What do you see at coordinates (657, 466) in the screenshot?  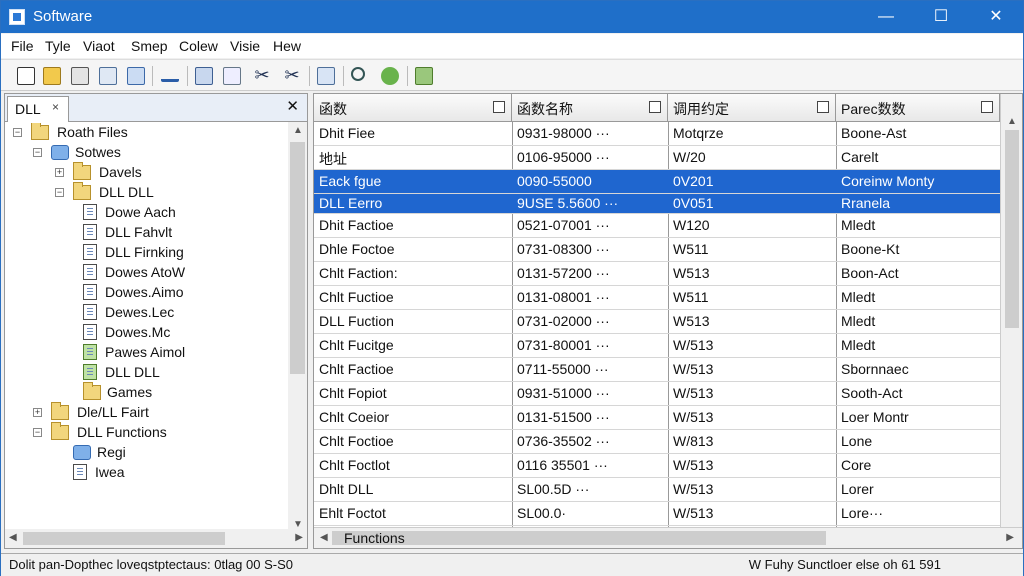 I see `table-row: Chlt Foctlot 0116 35501 ··· W/513 Core` at bounding box center [657, 466].